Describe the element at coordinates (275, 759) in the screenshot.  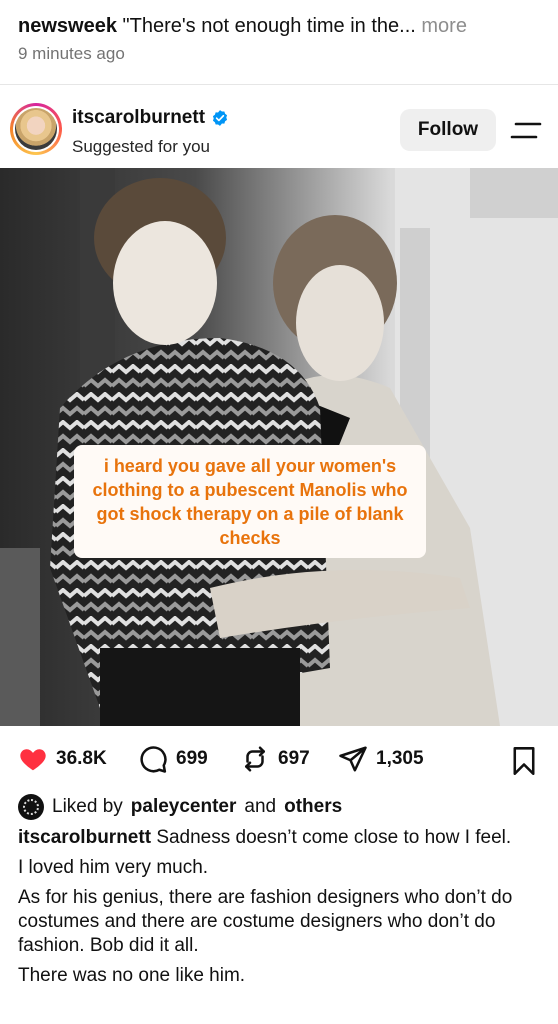
I see `repost-action: 697` at that location.